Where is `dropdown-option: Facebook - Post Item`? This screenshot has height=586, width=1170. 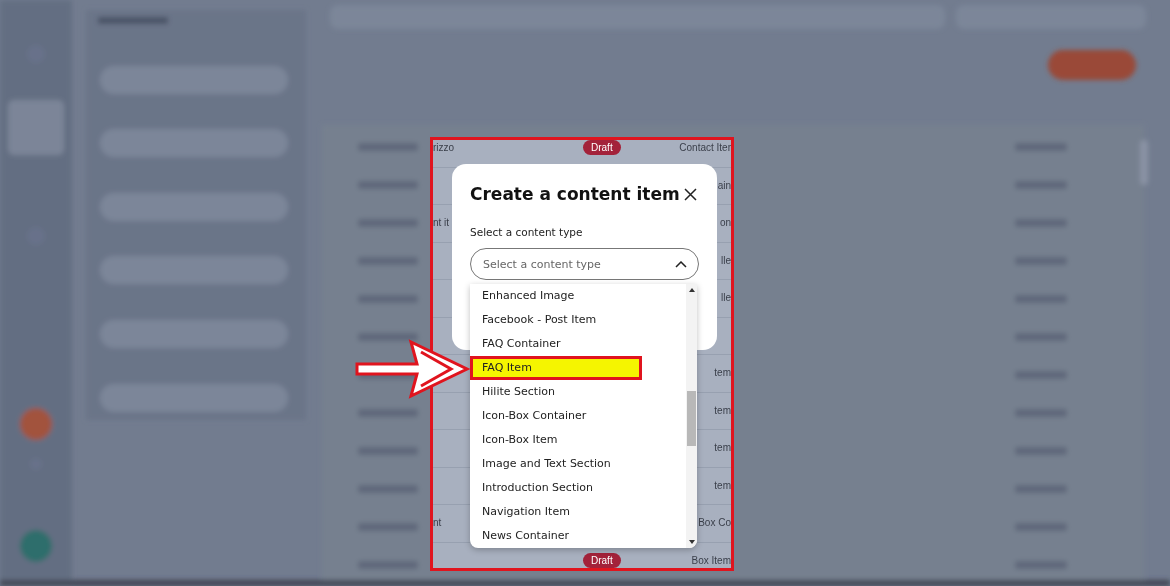 dropdown-option: Facebook - Post Item is located at coordinates (578, 320).